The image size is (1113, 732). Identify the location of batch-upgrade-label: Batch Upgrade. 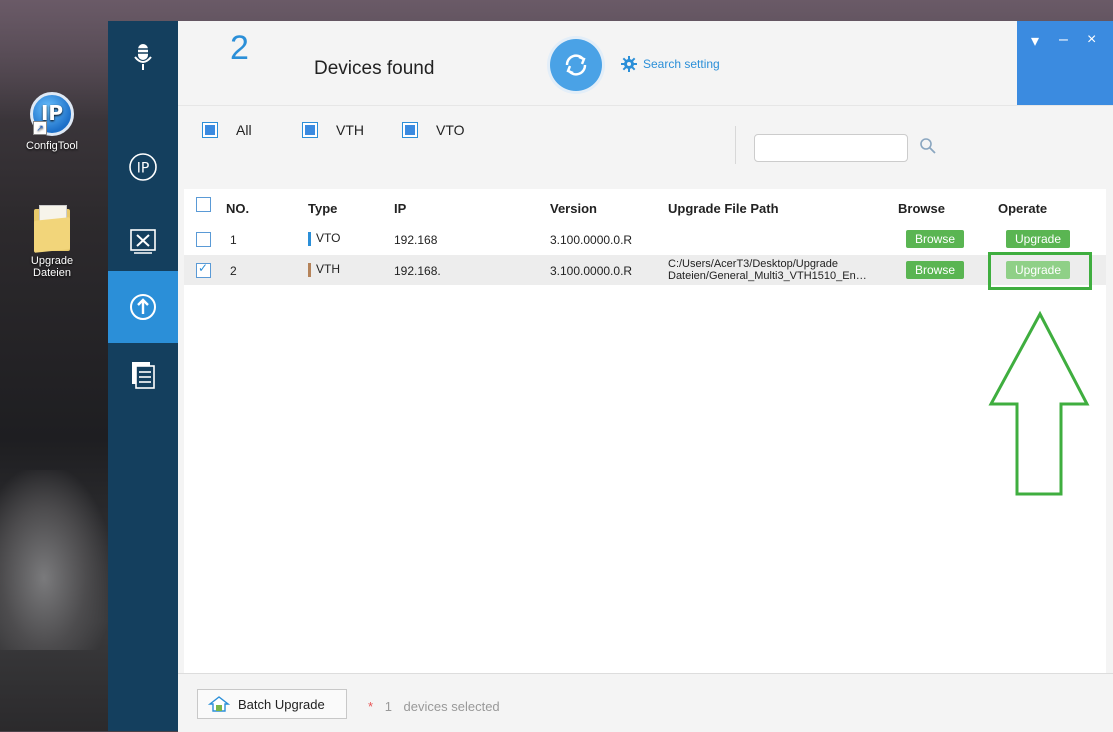
(281, 704).